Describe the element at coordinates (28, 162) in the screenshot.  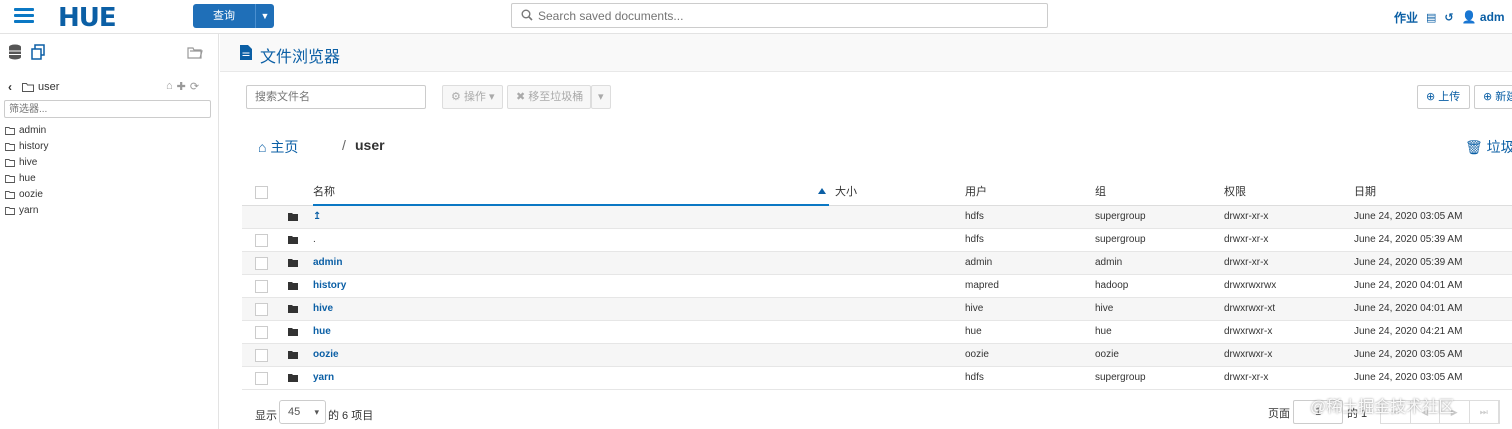
I see `assist-item-label: hive` at that location.